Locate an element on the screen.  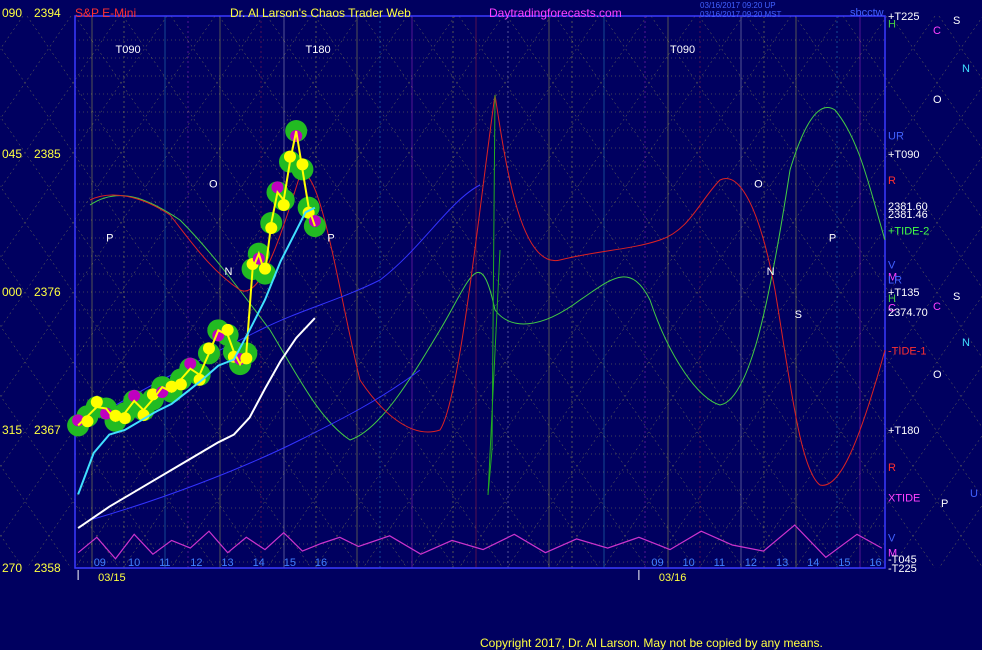
header-left-price: 2394 is located at coordinates (47, 13).